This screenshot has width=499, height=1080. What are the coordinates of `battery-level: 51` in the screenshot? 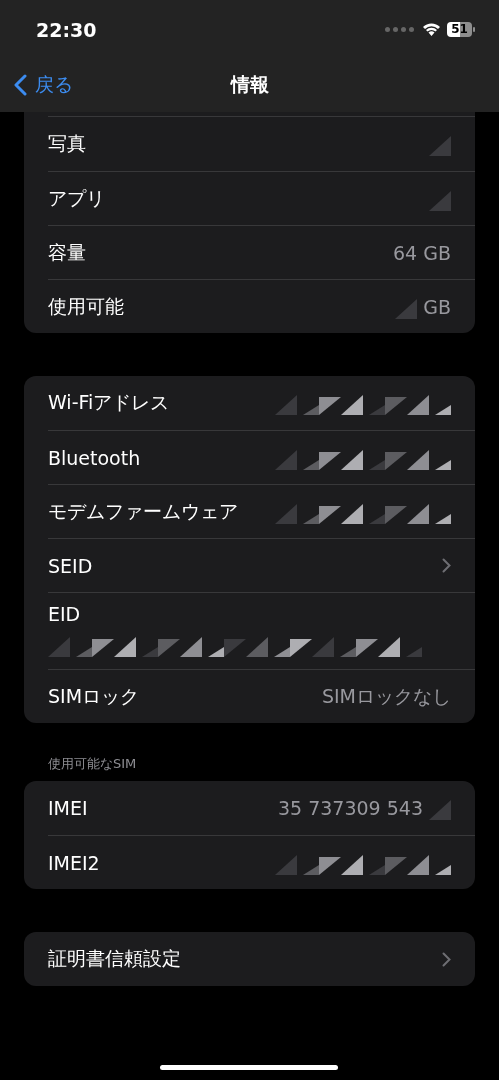 It's located at (459, 29).